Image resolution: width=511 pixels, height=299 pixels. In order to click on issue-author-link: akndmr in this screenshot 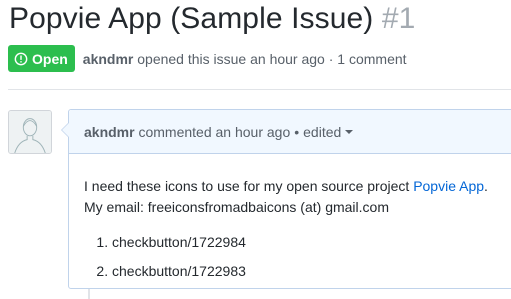, I will do `click(108, 59)`.